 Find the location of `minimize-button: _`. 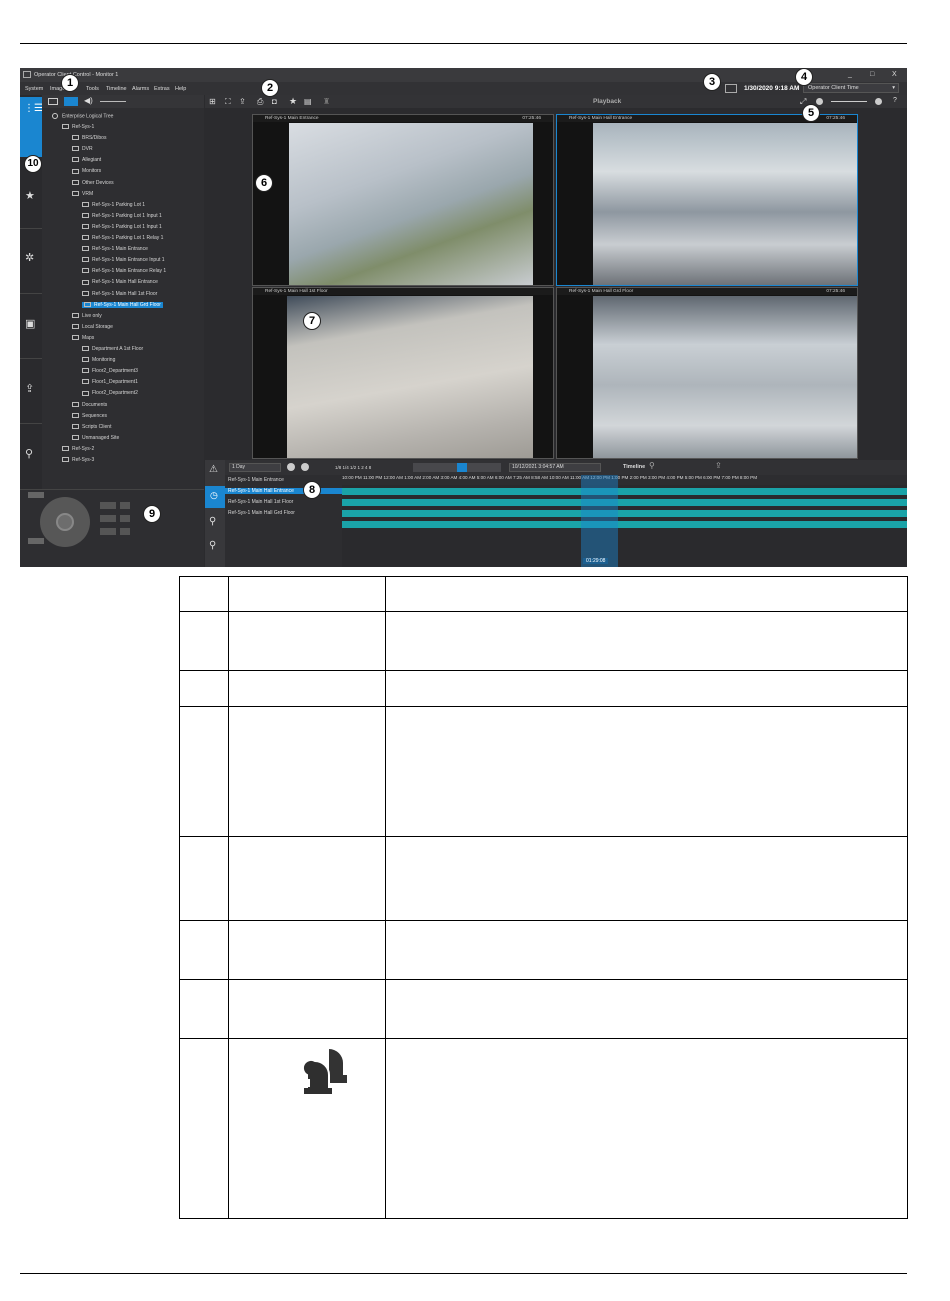

minimize-button: _ is located at coordinates (850, 74).